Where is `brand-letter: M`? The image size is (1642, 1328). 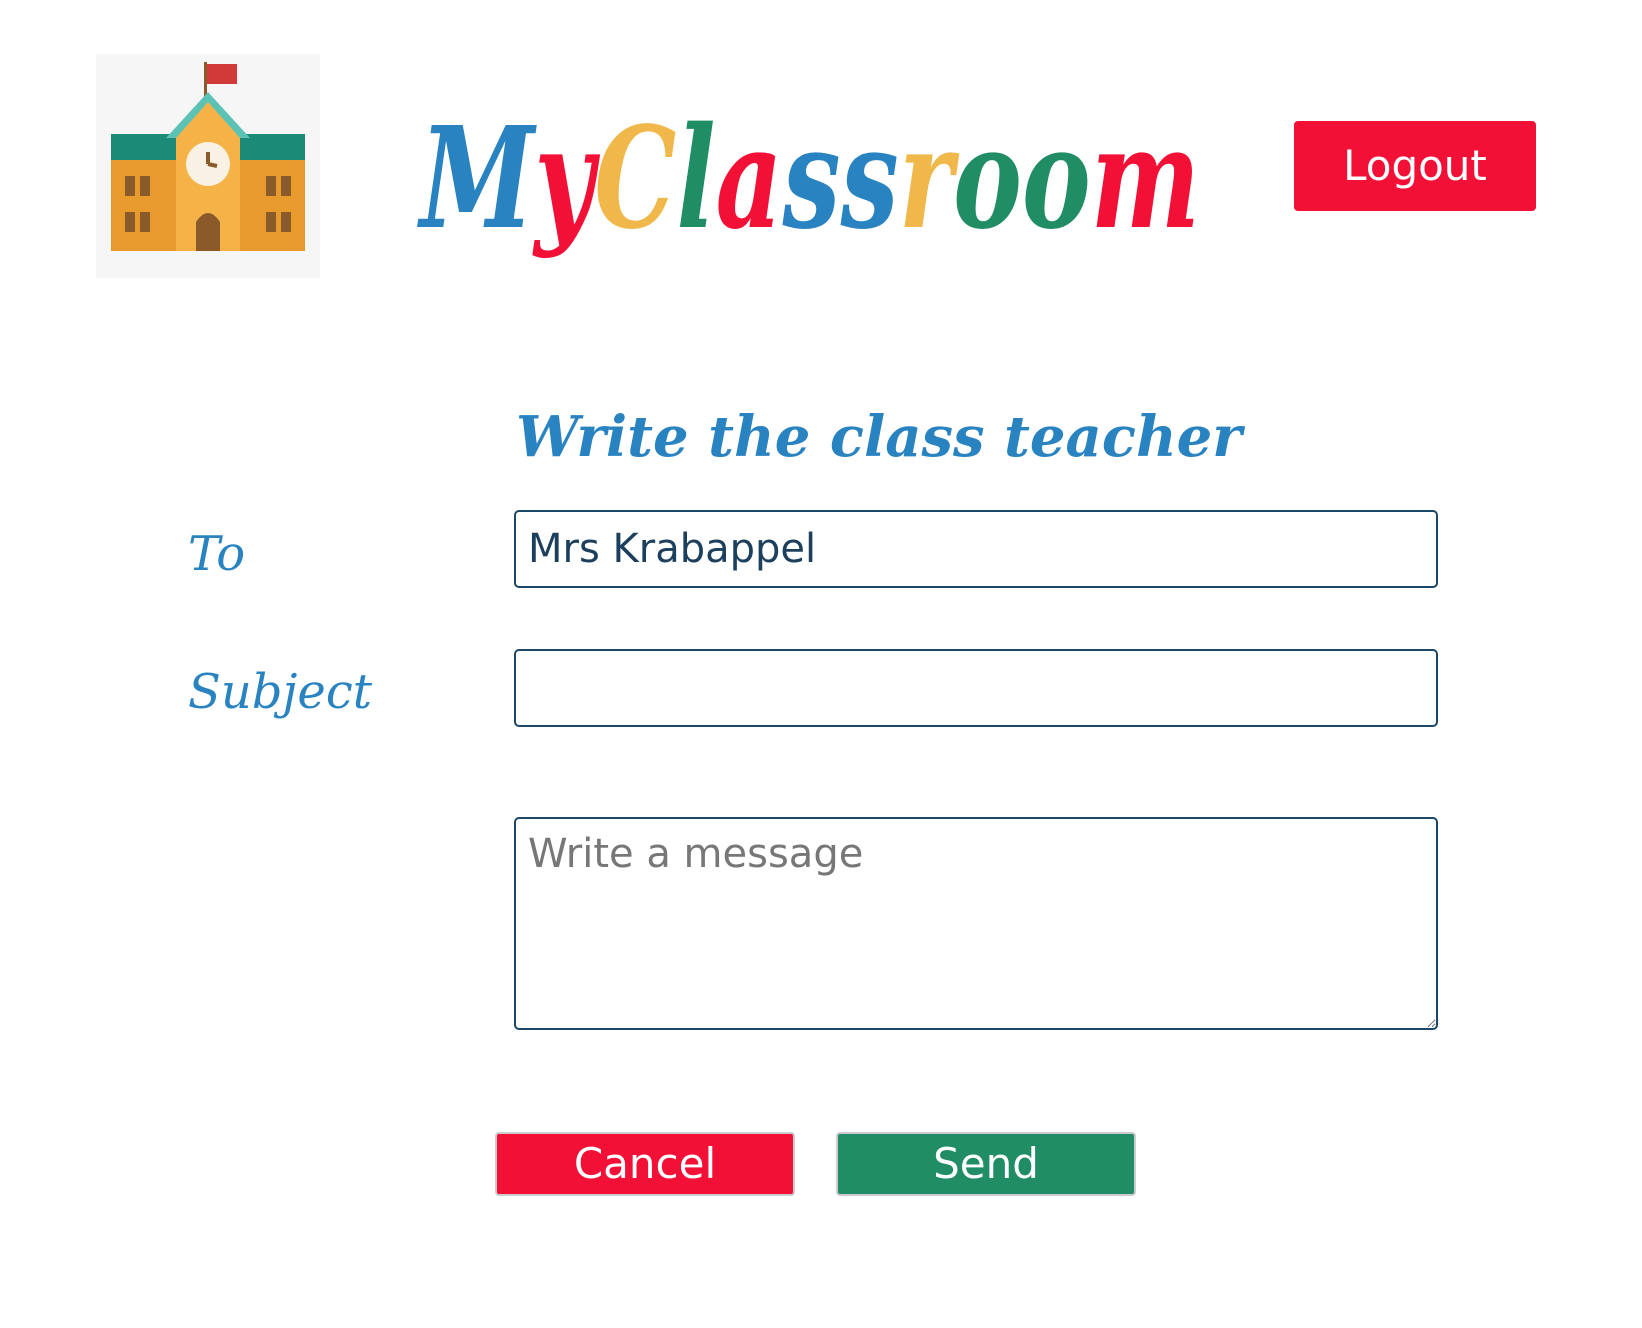
brand-letter: M is located at coordinates (477, 179).